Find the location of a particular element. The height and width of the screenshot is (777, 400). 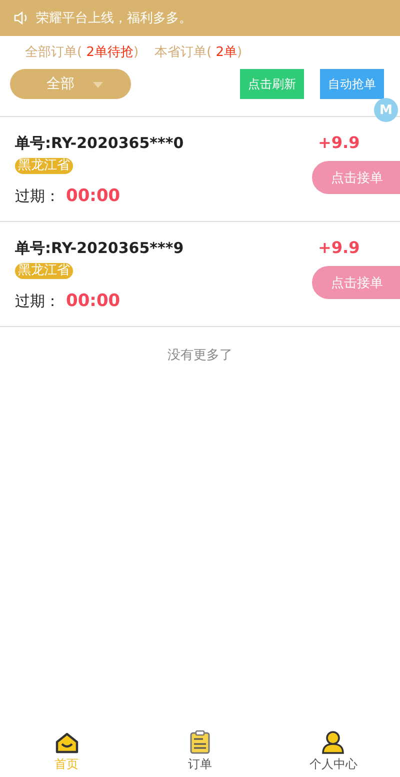

order-number: 单号:RY-2020365***0 is located at coordinates (100, 143).